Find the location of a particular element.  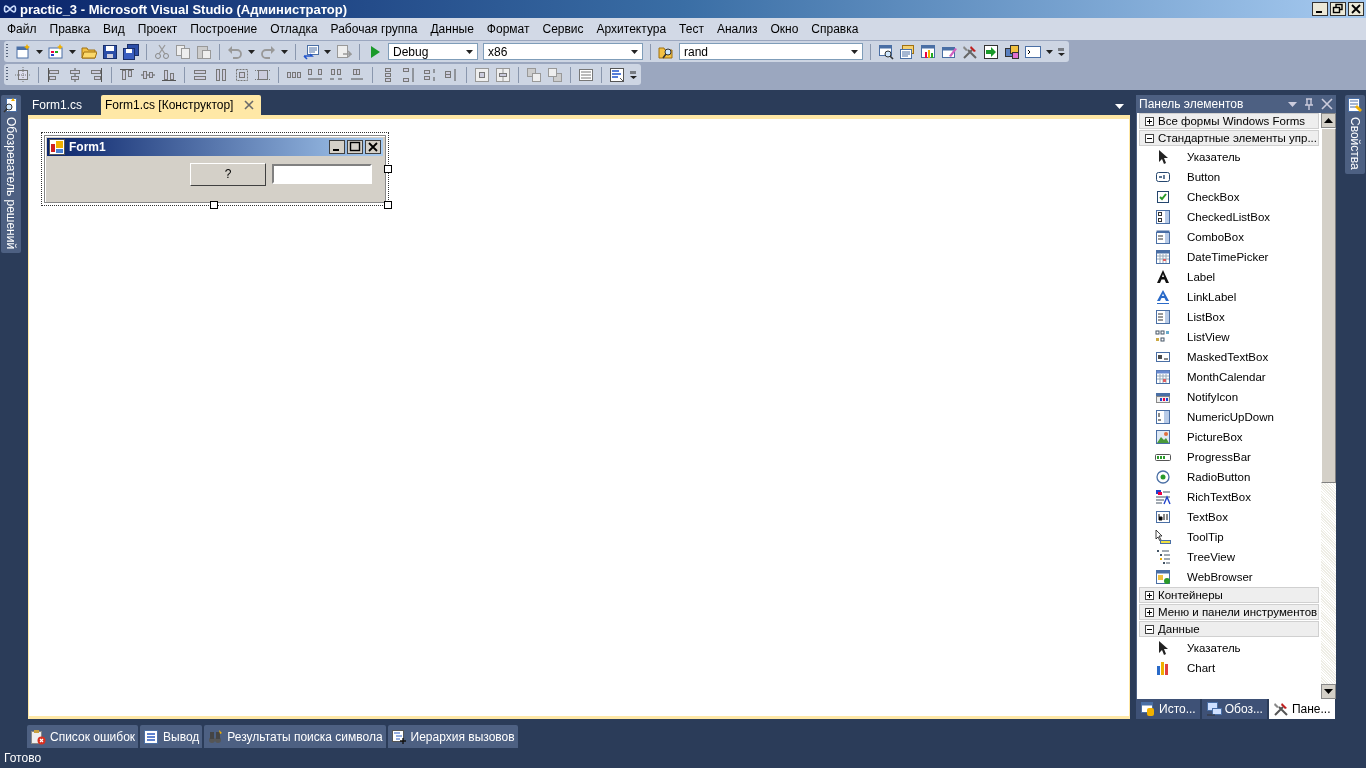

lines-list-icon is located at coordinates (617, 74).